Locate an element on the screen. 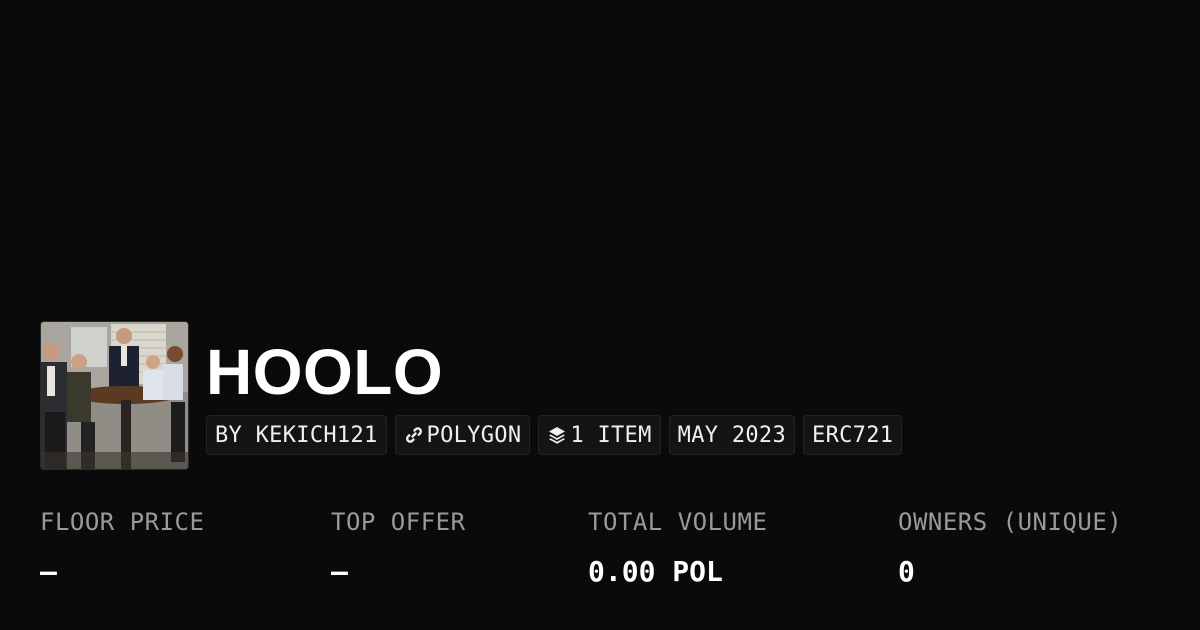 This screenshot has width=1200, height=630. floor-price-stat: FLOOR PRICE – is located at coordinates (122, 547).